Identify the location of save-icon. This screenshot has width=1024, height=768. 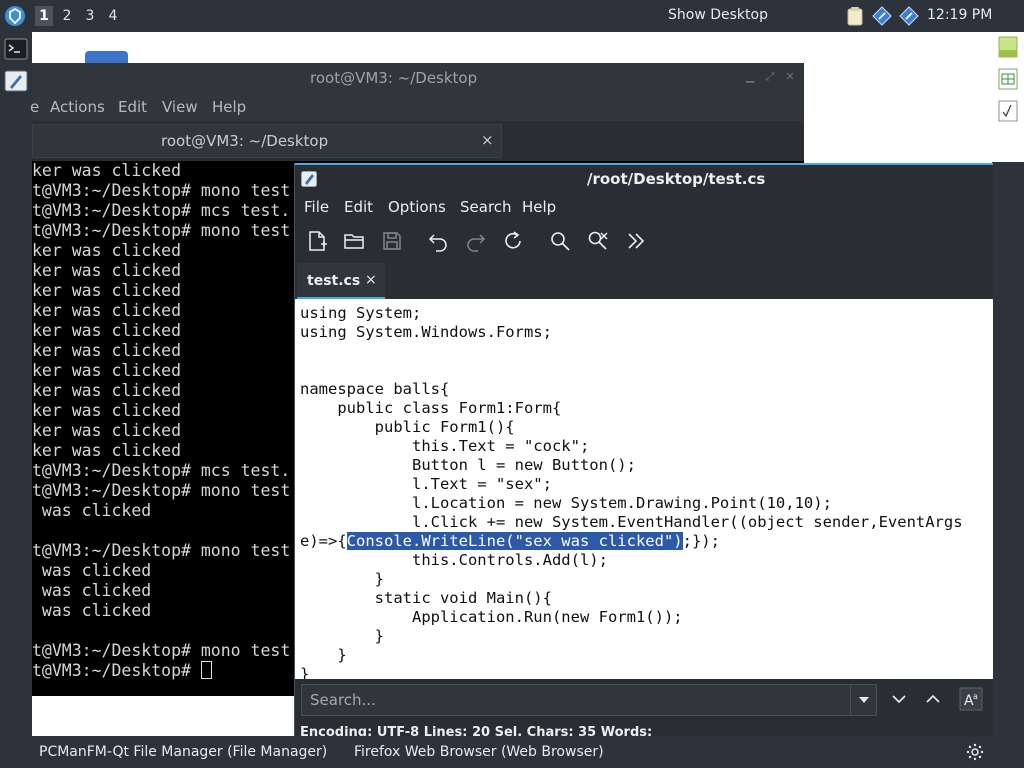
(392, 241).